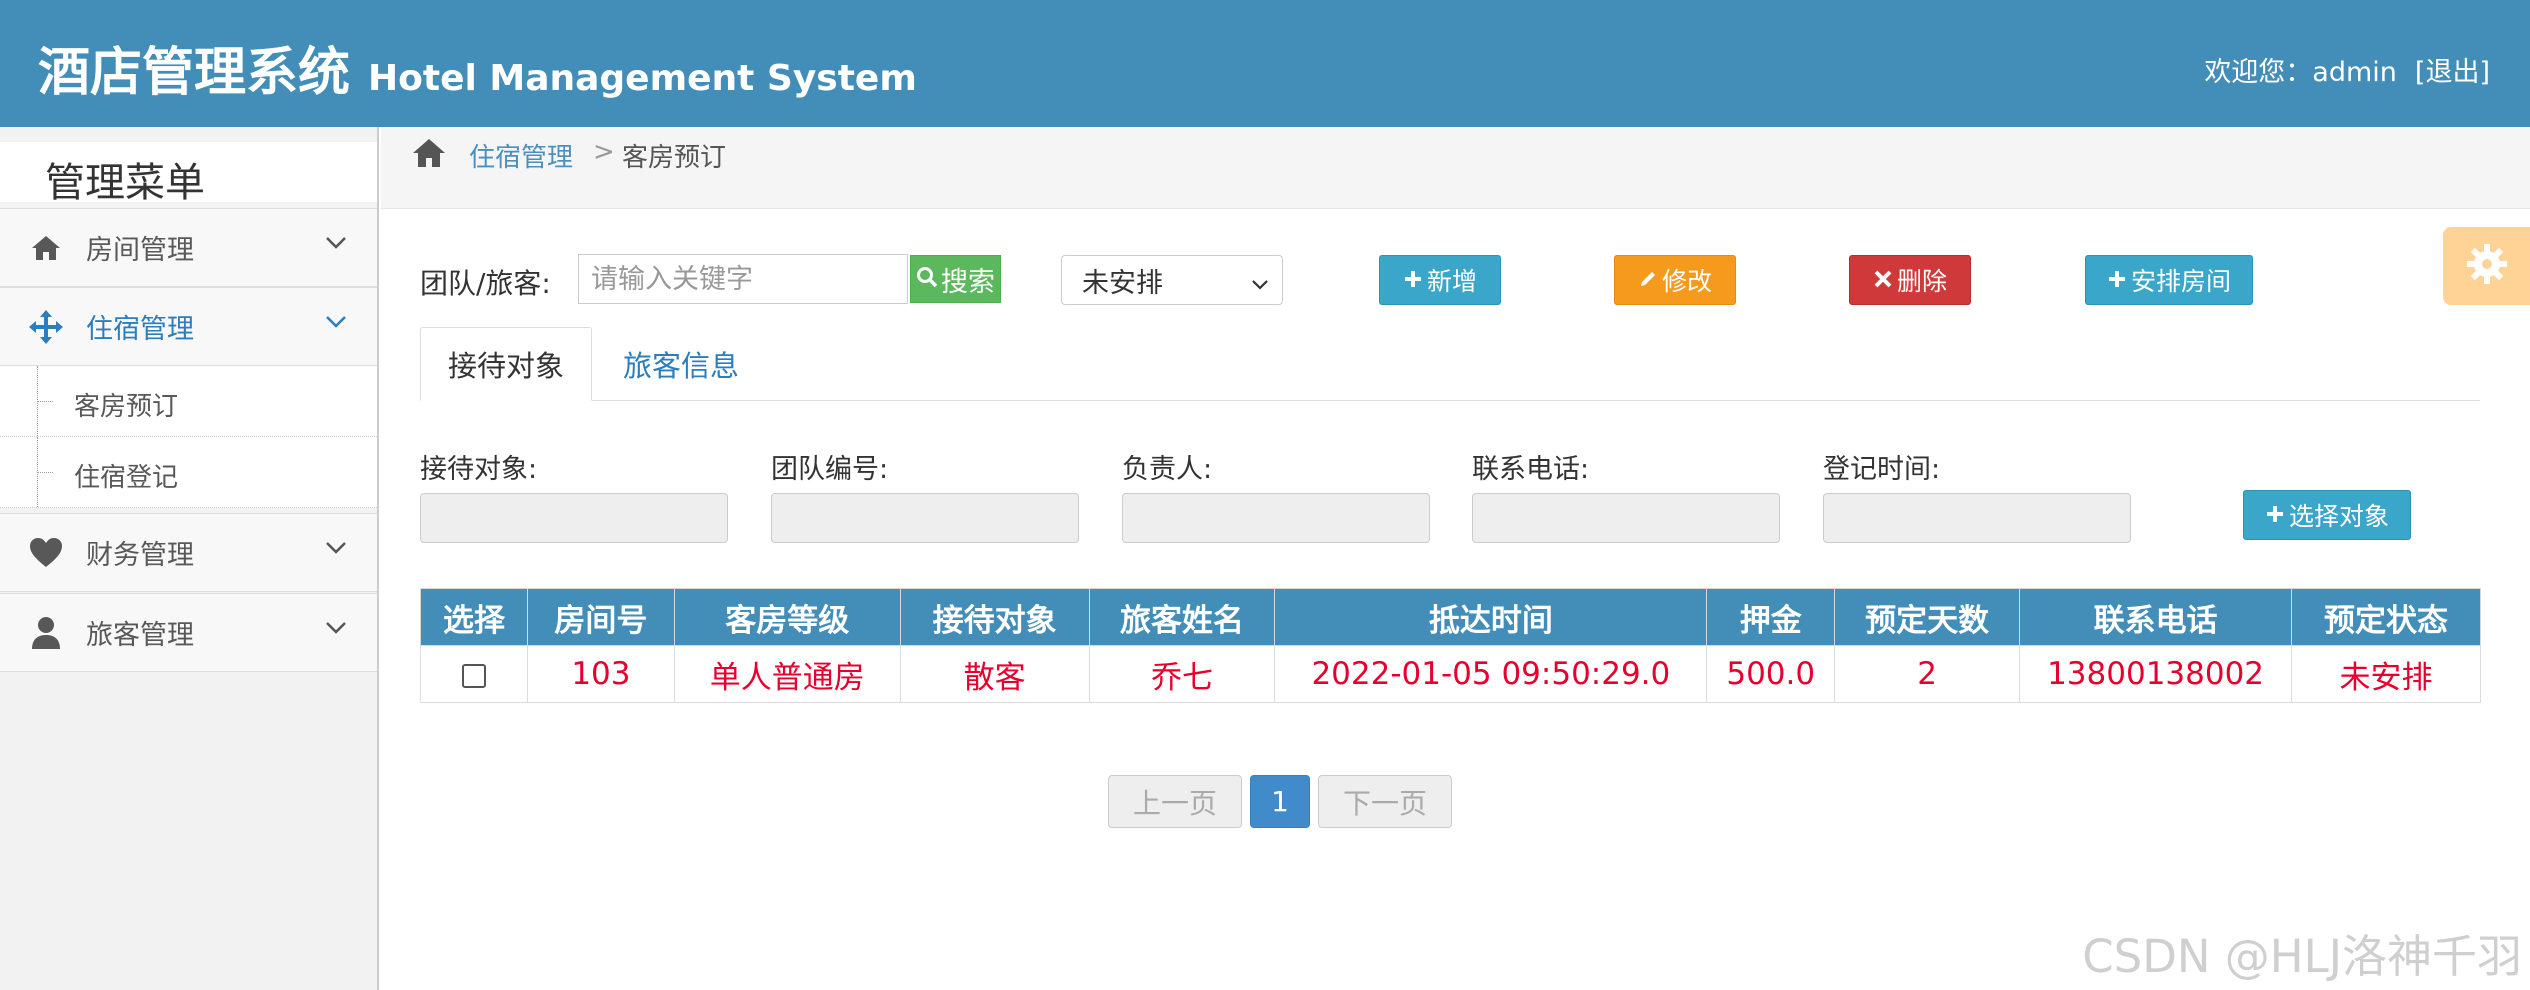 The height and width of the screenshot is (990, 2530). I want to click on column-header: 旅客姓名, so click(1182, 617).